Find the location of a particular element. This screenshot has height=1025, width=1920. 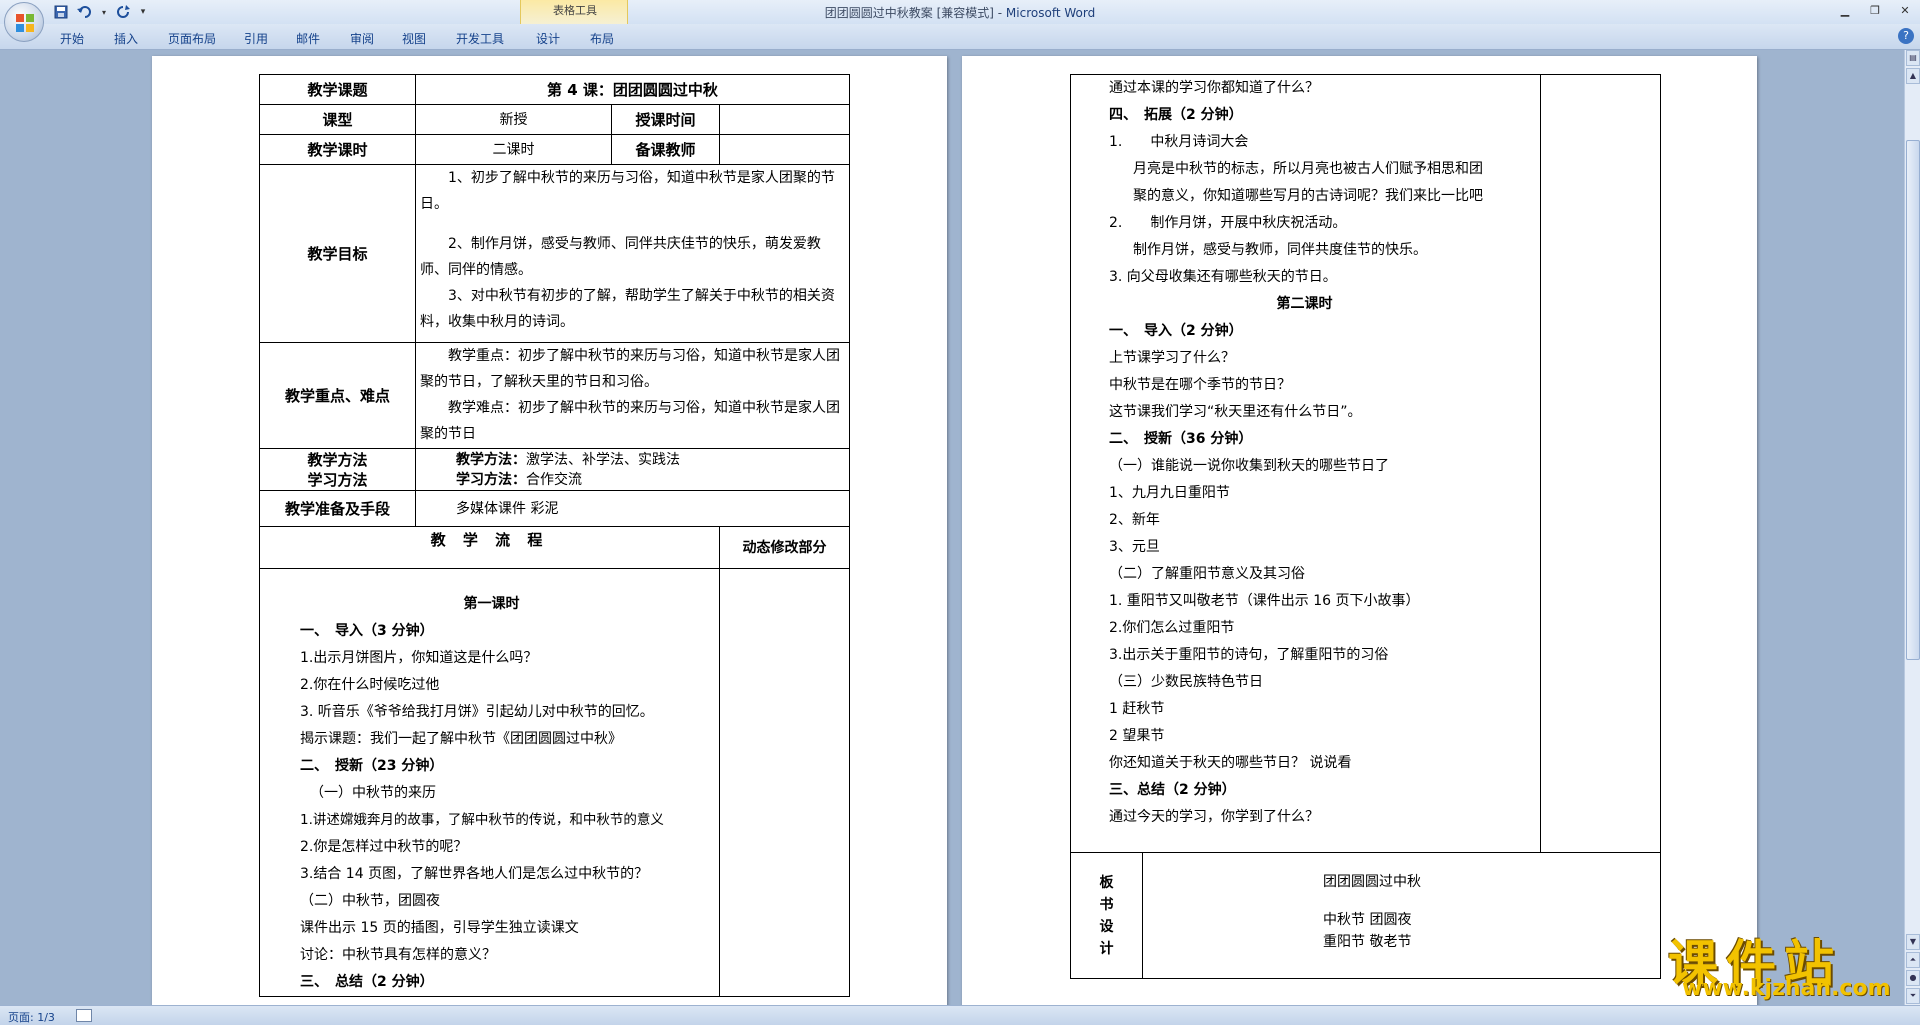

flow-line: 三、 总结（2 分钟） is located at coordinates (367, 982).